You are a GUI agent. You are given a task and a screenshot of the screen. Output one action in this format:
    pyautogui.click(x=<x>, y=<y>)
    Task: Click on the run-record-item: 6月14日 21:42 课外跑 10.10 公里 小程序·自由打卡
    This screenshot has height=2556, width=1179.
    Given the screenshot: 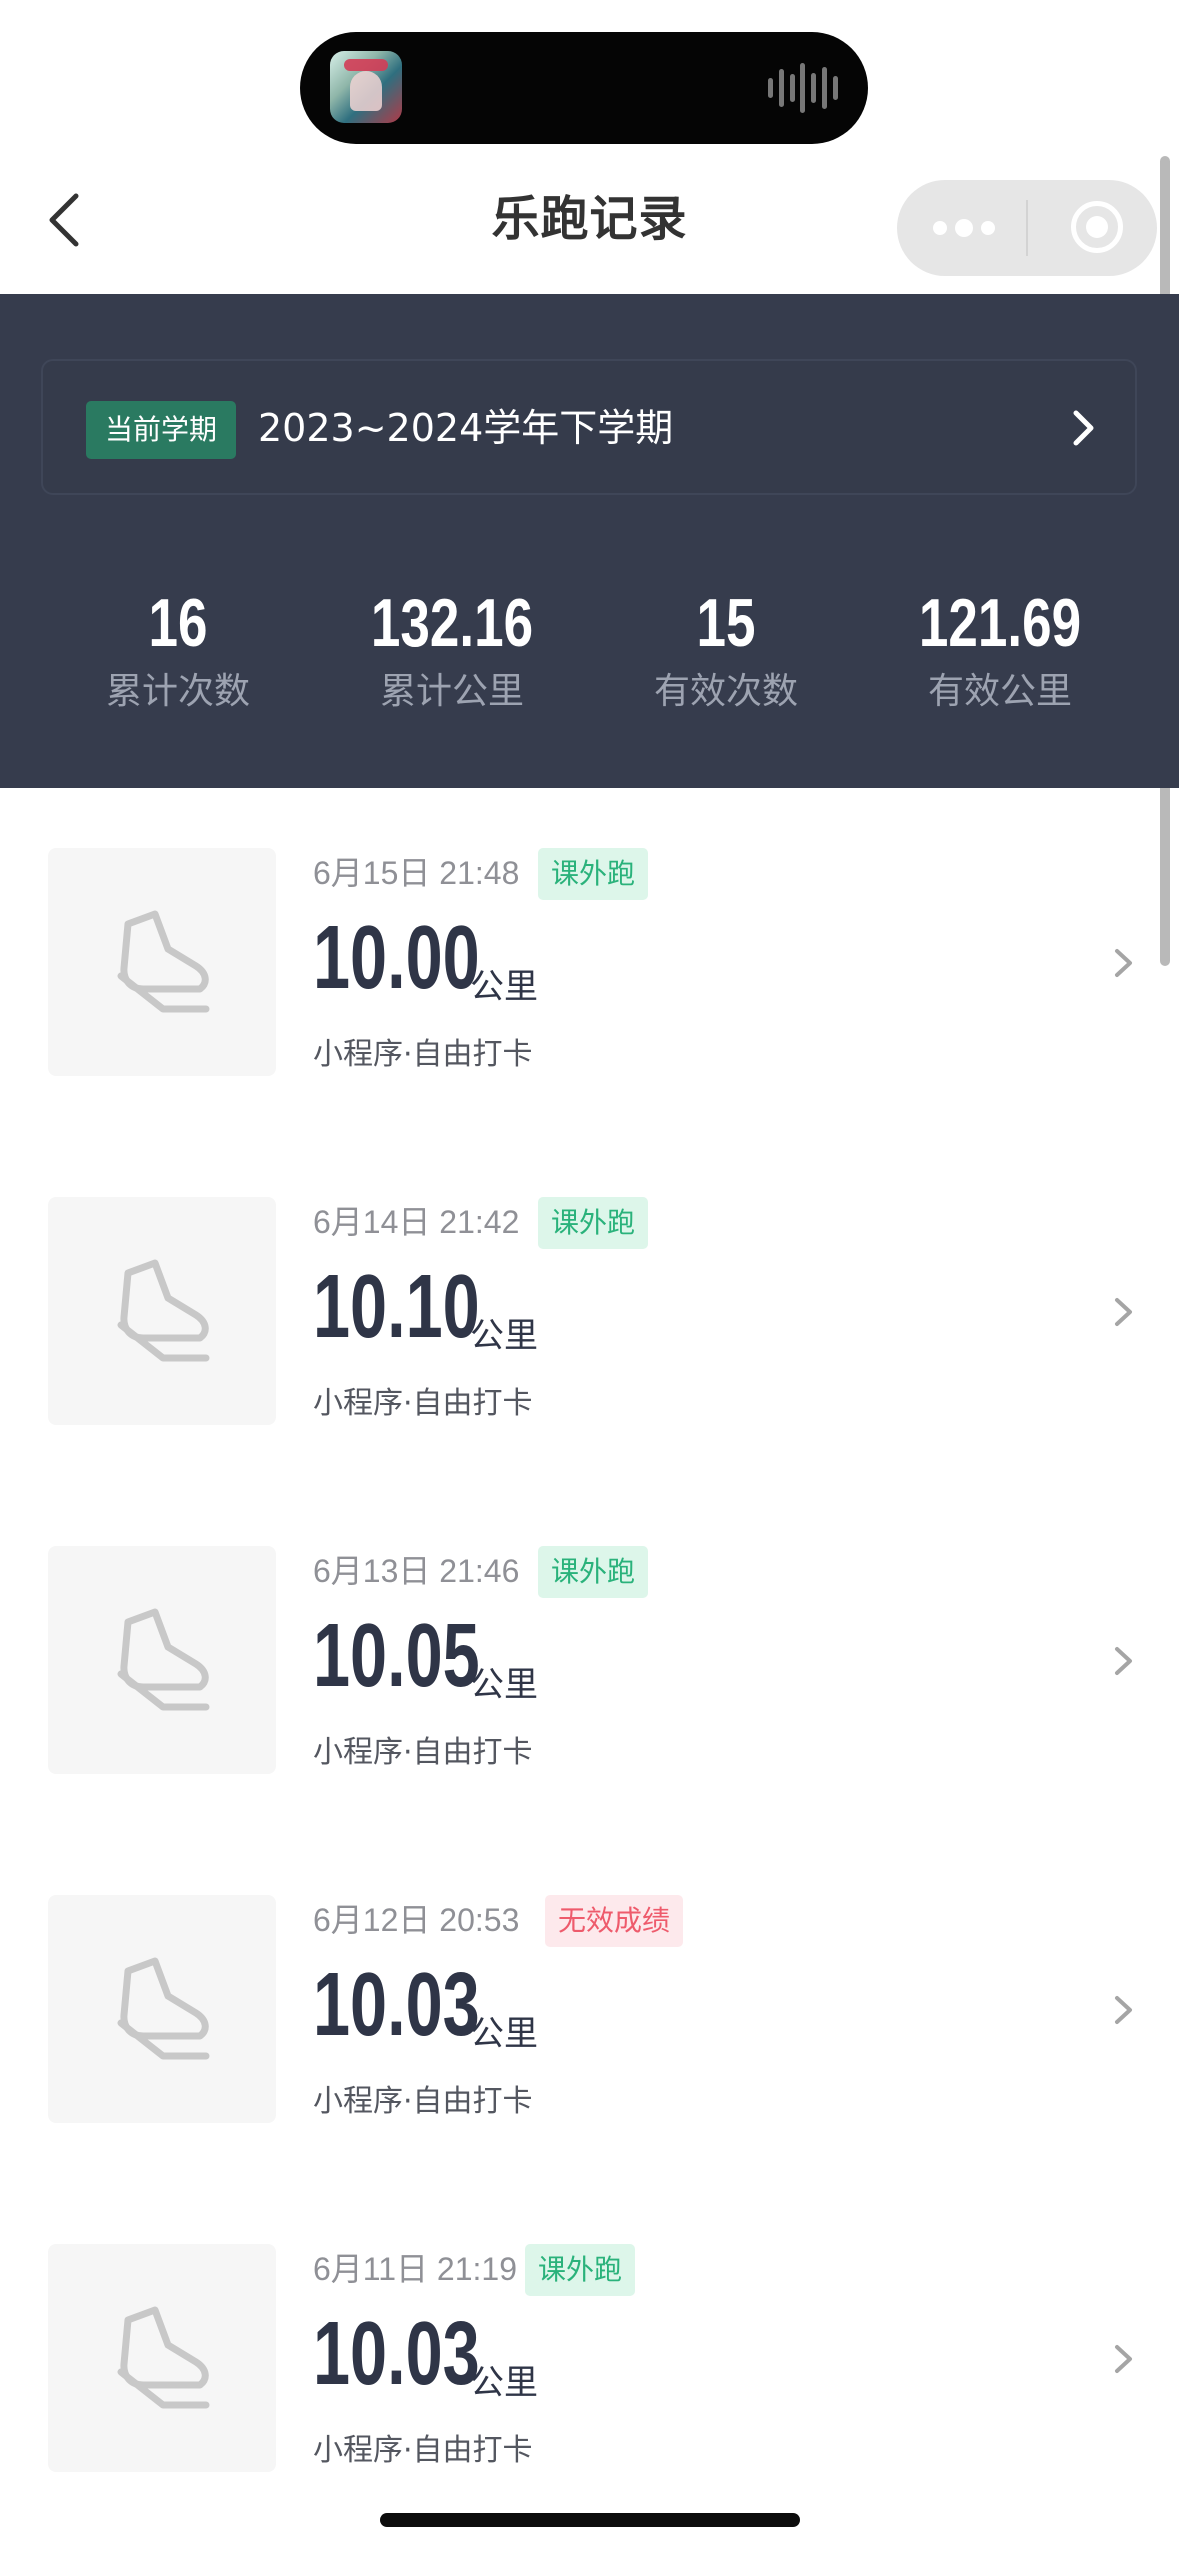 What is the action you would take?
    pyautogui.click(x=589, y=1311)
    